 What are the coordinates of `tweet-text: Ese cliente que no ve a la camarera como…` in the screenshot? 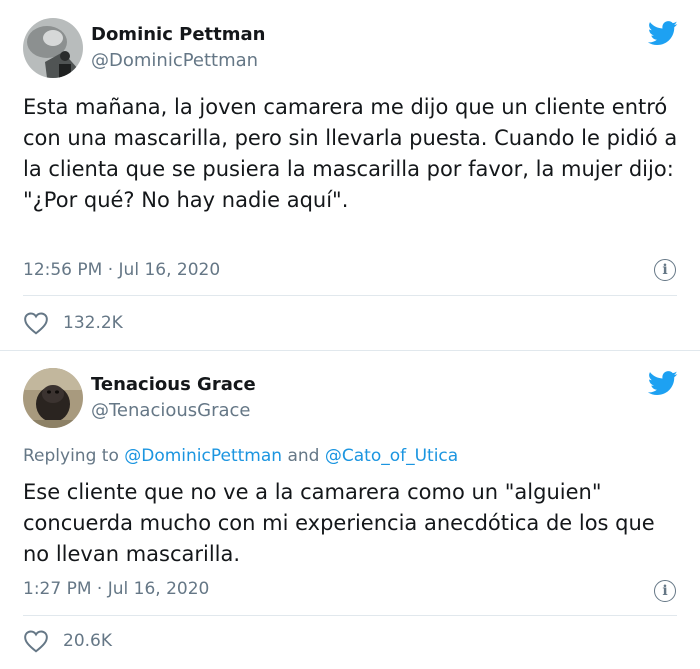 It's located at (339, 523).